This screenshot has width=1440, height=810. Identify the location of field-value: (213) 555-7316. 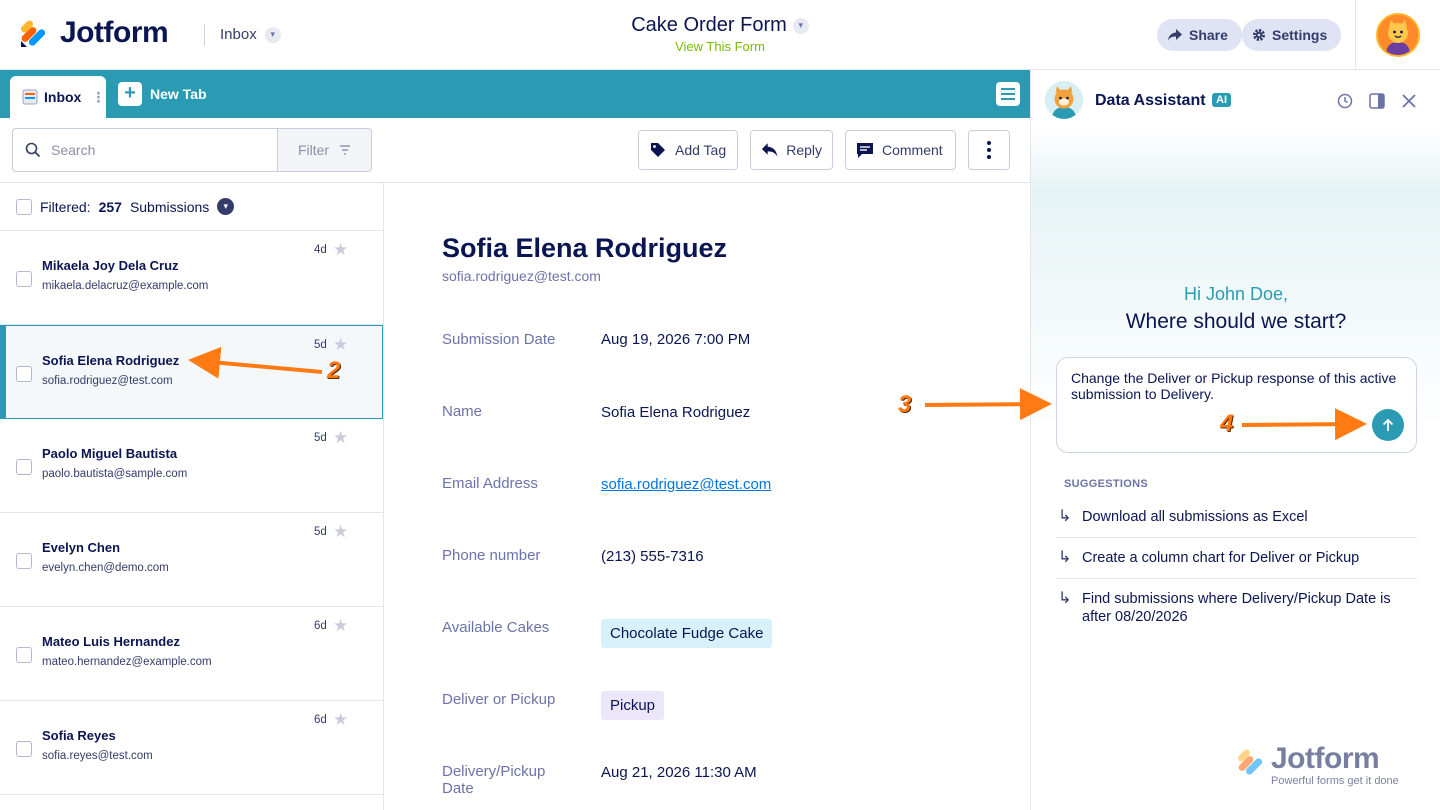
(652, 556).